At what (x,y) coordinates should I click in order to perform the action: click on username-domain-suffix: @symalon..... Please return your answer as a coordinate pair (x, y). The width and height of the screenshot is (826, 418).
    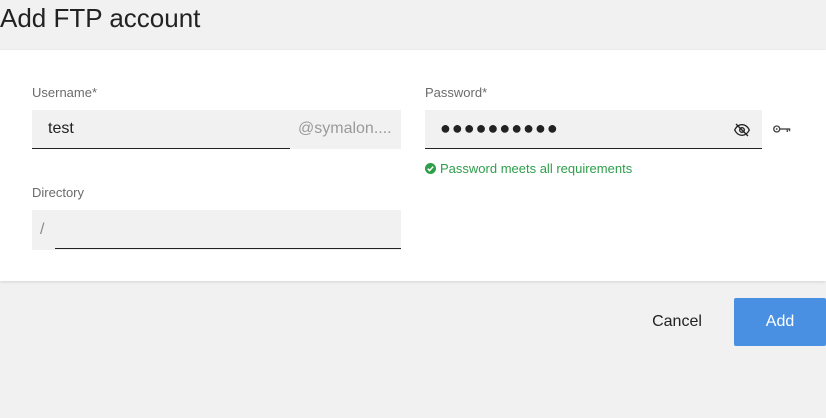
    Looking at the image, I should click on (345, 129).